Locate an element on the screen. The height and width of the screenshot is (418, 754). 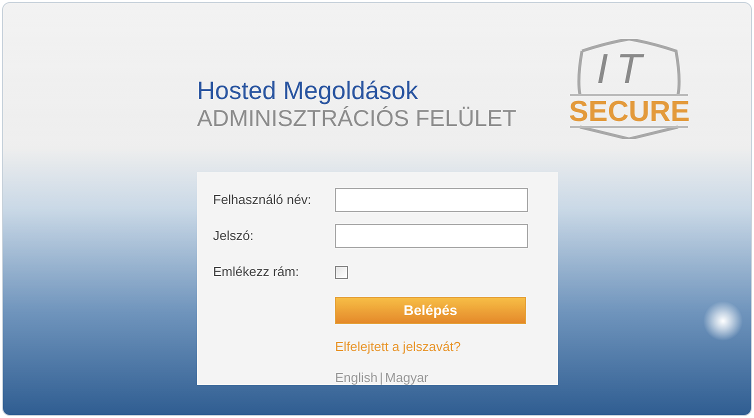
remember-checkbox is located at coordinates (341, 272).